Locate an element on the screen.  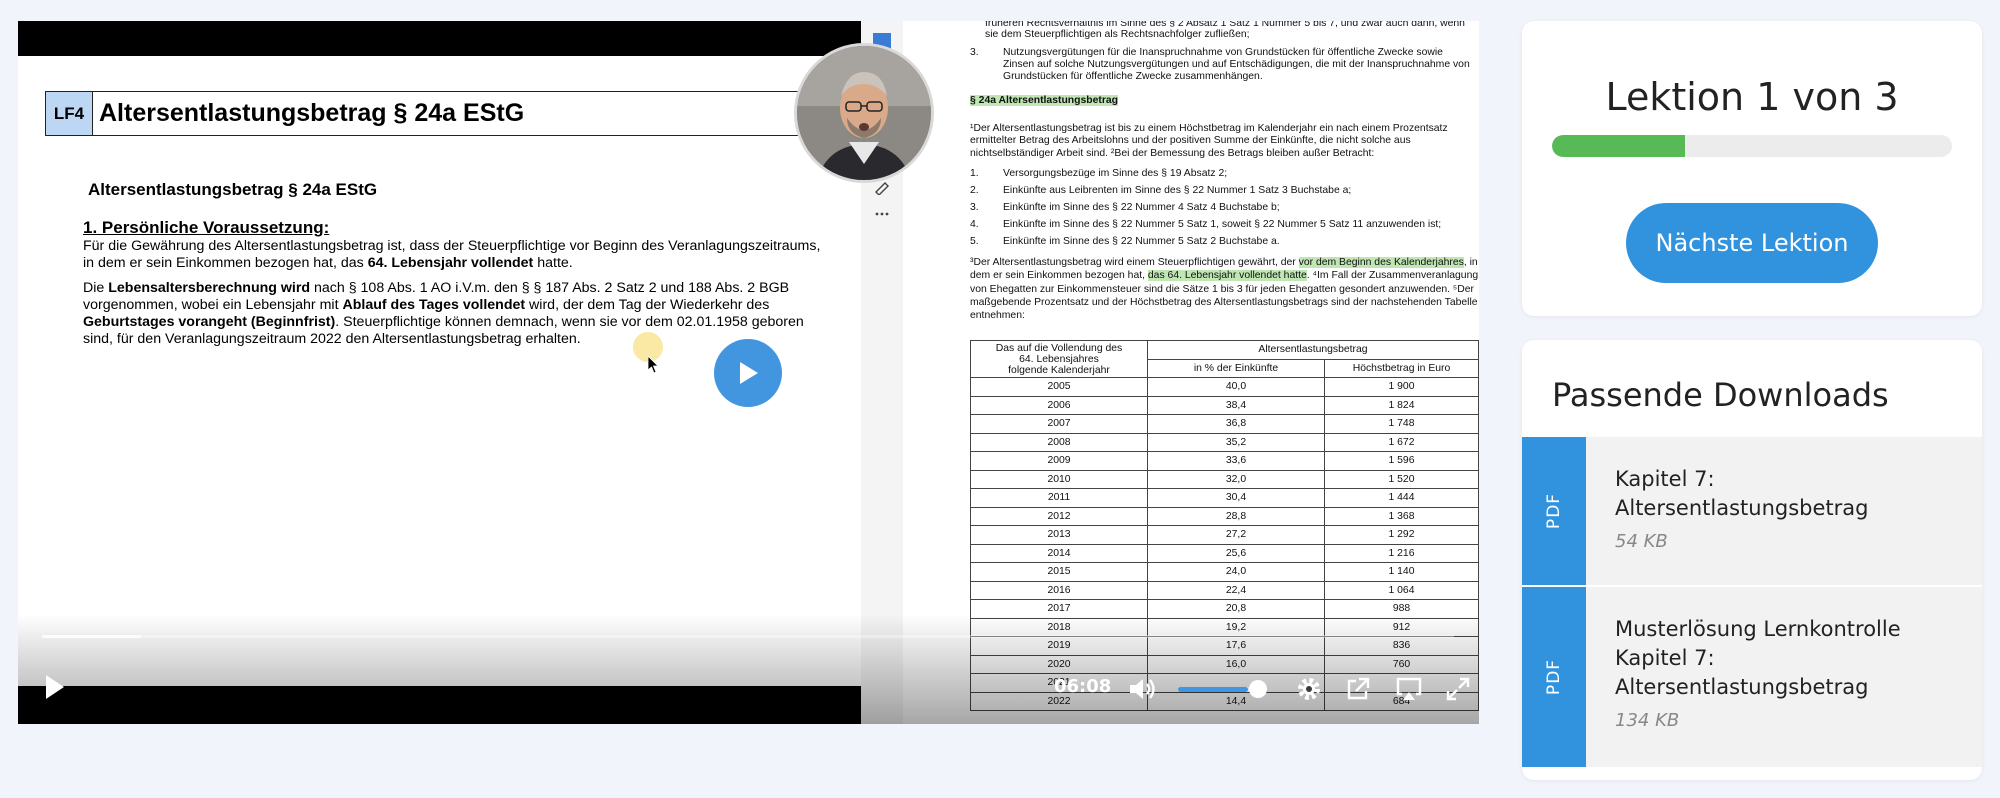
slide-header: LF4 Altersentlastungsbetrag § 24a EStG is located at coordinates (436, 113).